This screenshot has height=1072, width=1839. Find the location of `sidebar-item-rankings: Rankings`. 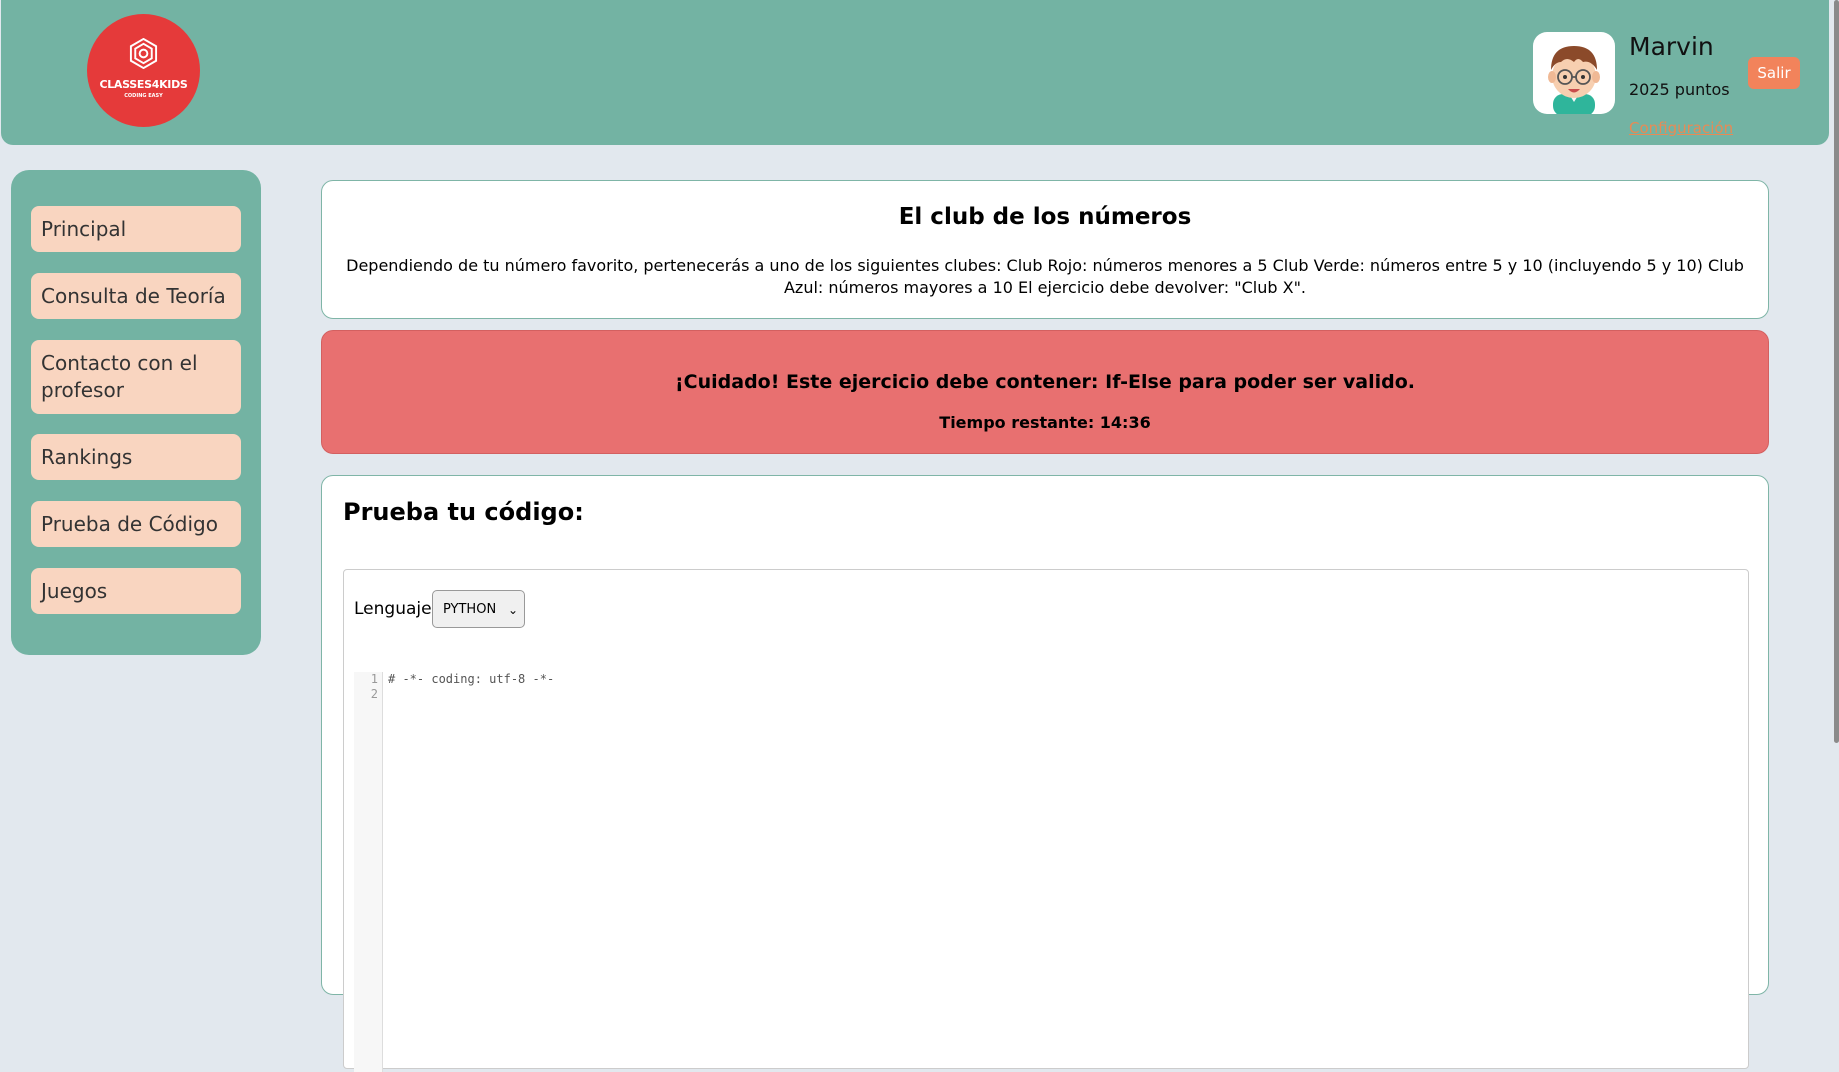

sidebar-item-rankings: Rankings is located at coordinates (136, 457).